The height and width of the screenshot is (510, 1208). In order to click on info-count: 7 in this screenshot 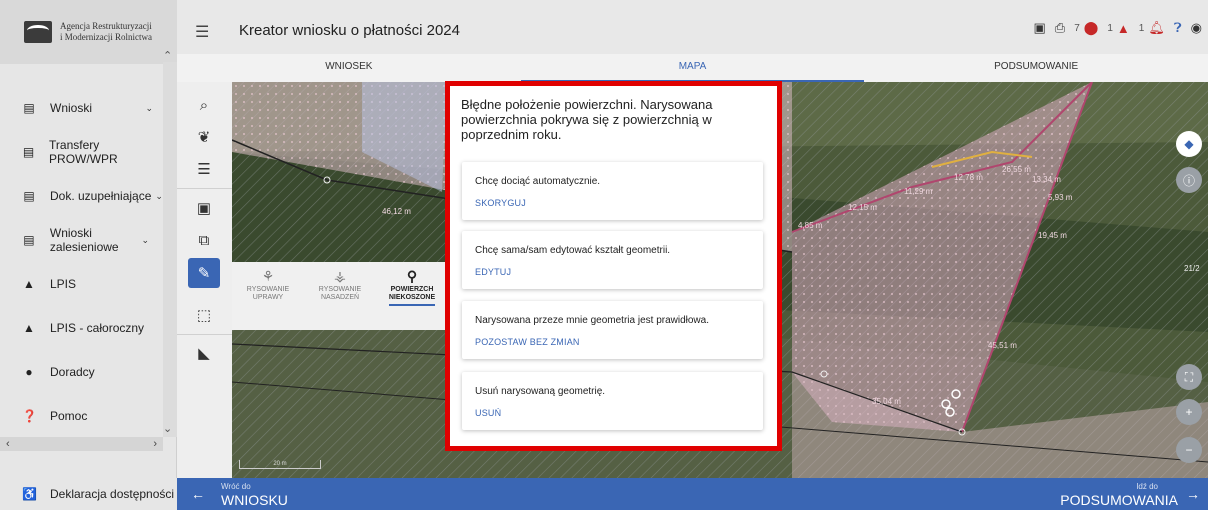, I will do `click(1077, 28)`.